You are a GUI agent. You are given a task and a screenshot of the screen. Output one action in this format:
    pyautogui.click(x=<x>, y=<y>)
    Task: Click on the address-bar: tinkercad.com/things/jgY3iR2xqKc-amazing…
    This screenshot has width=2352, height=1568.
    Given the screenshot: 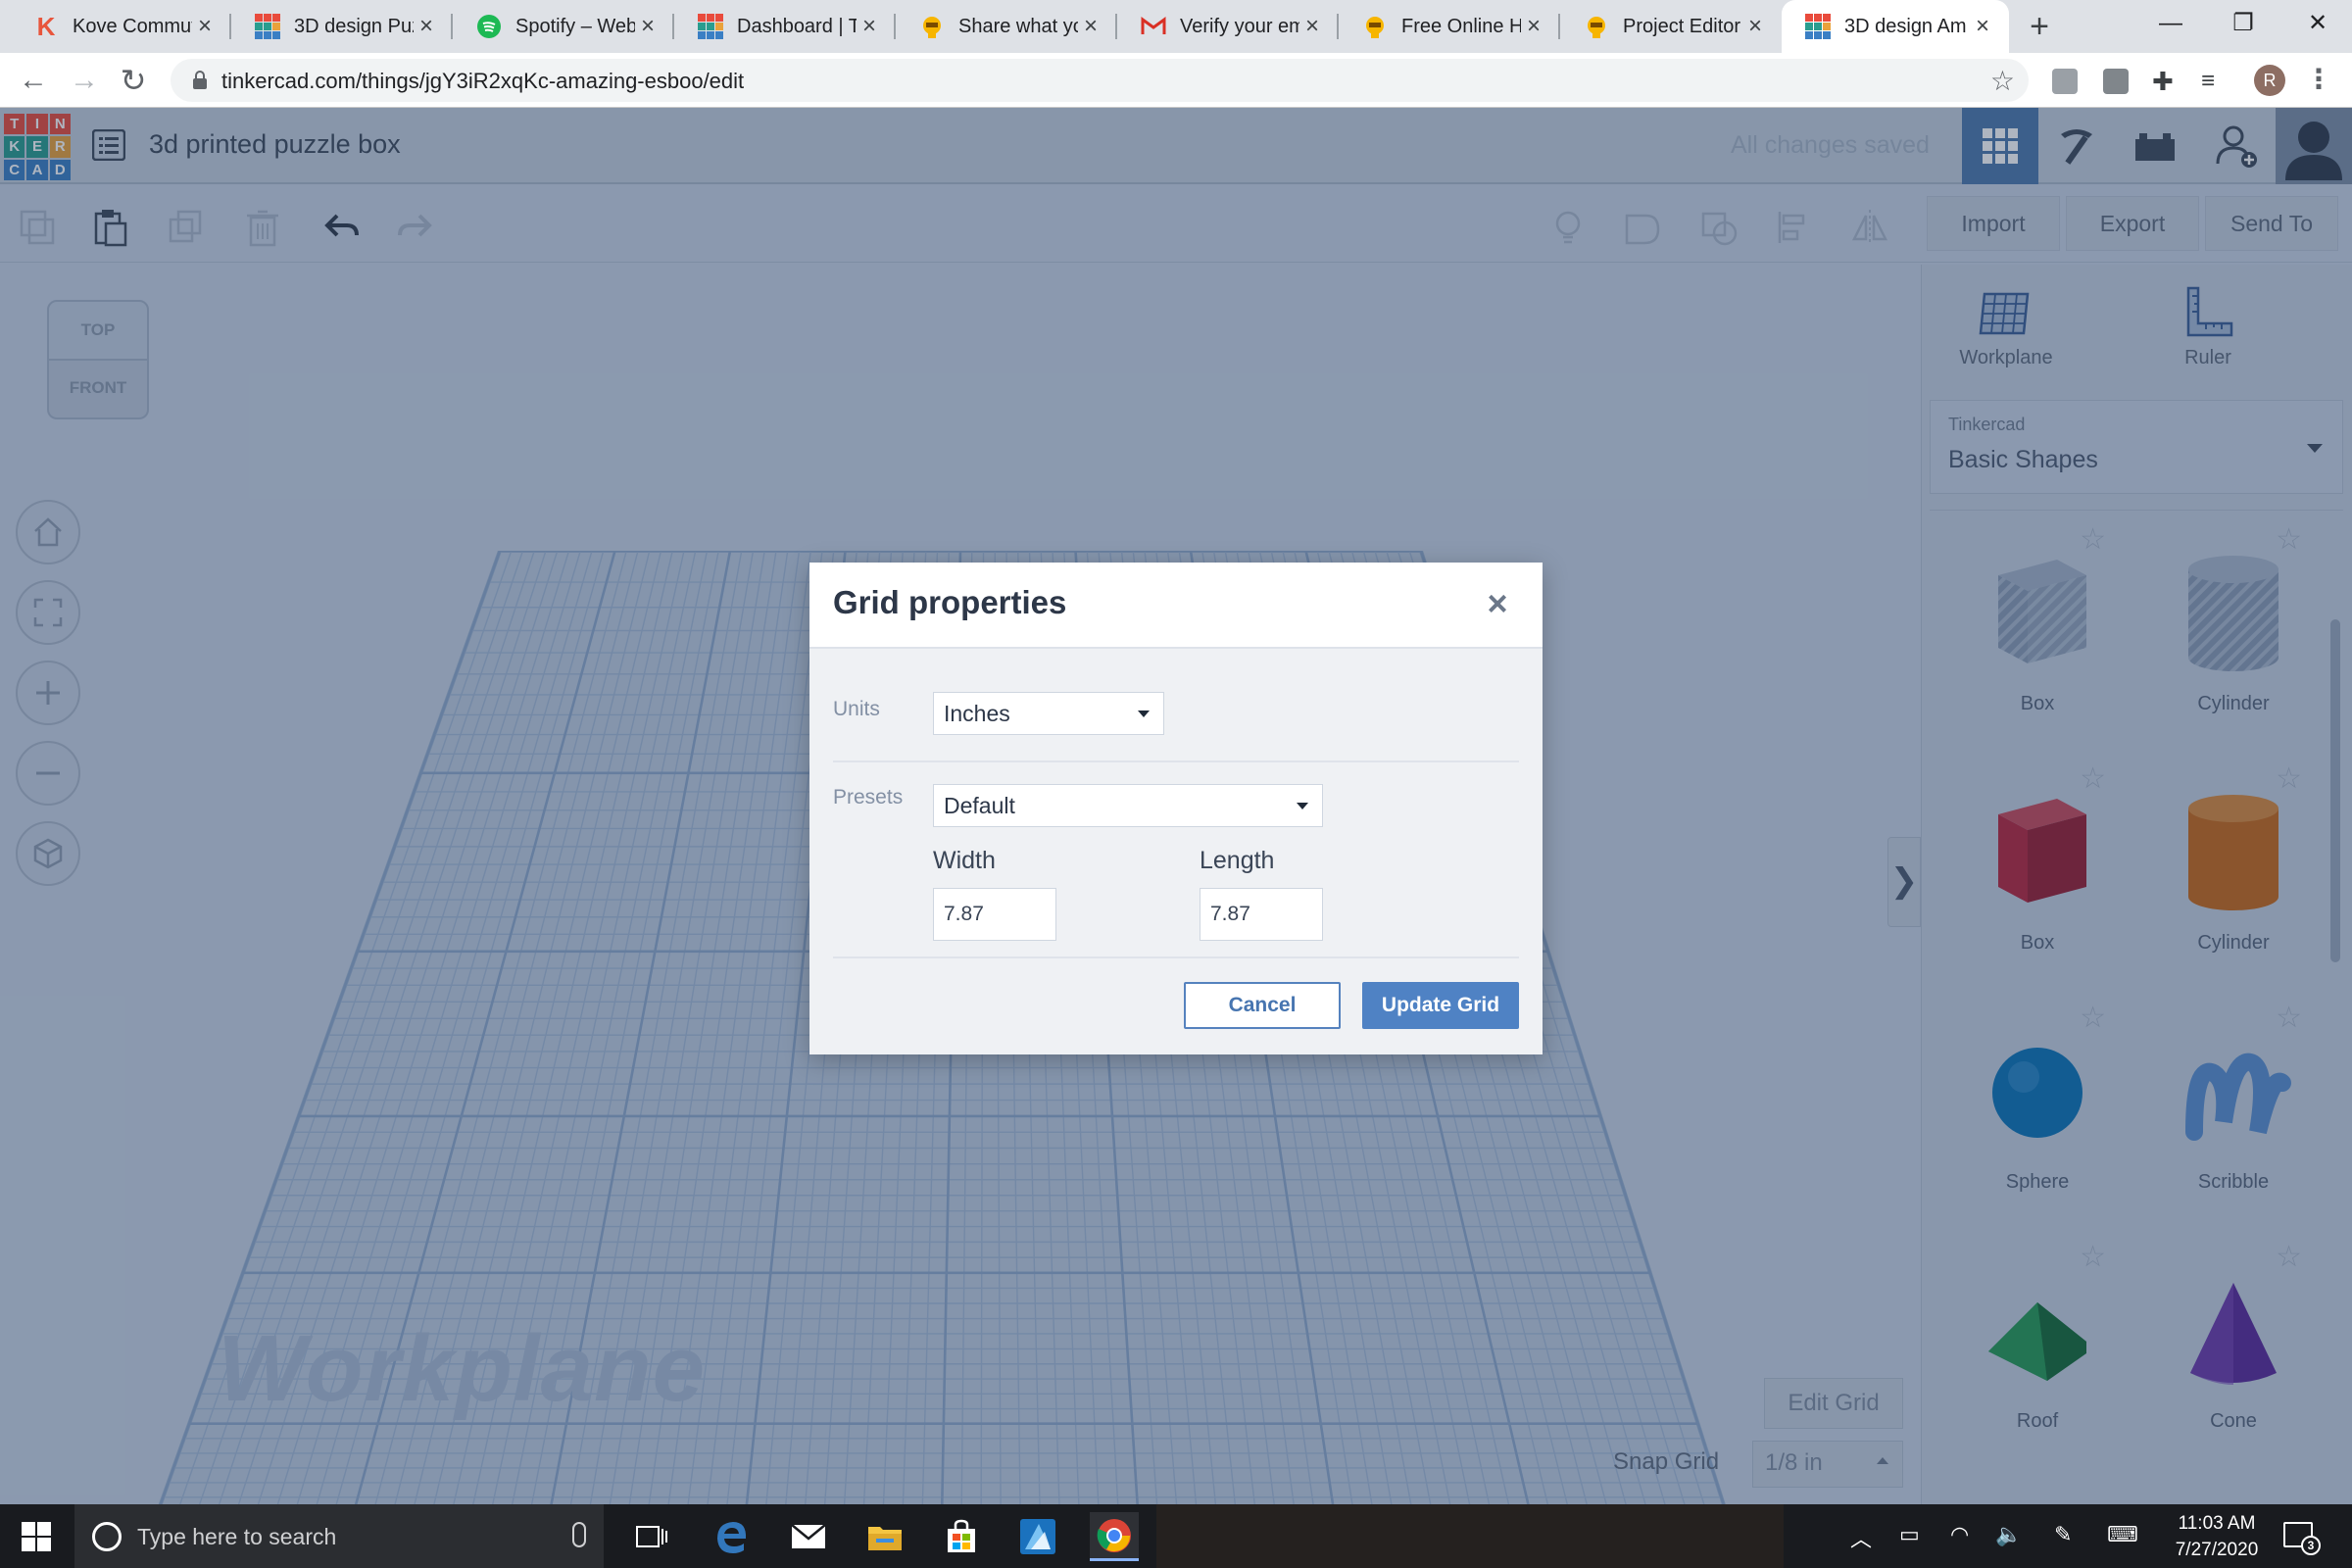 What is the action you would take?
    pyautogui.click(x=1100, y=80)
    